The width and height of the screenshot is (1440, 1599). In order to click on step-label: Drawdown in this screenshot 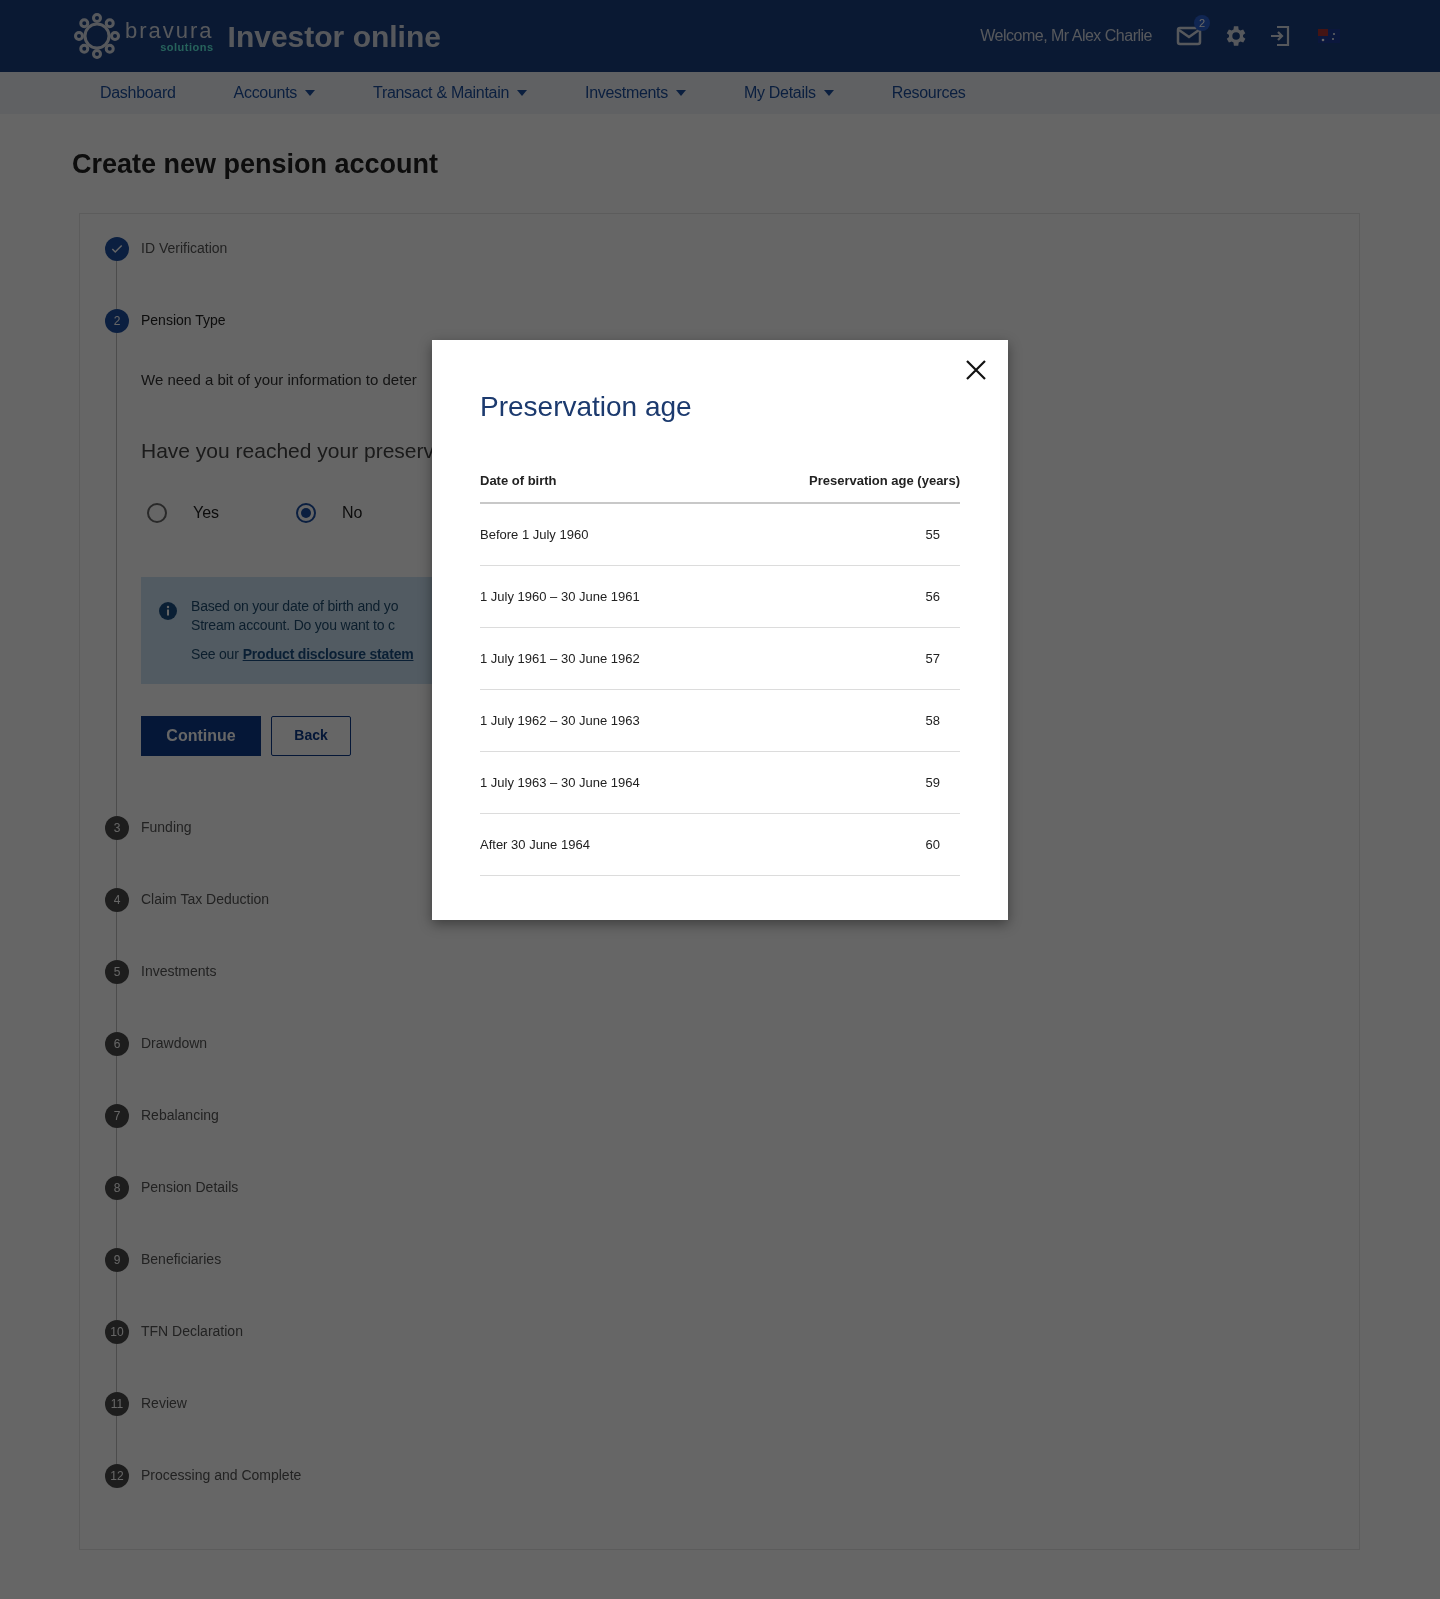, I will do `click(174, 1043)`.